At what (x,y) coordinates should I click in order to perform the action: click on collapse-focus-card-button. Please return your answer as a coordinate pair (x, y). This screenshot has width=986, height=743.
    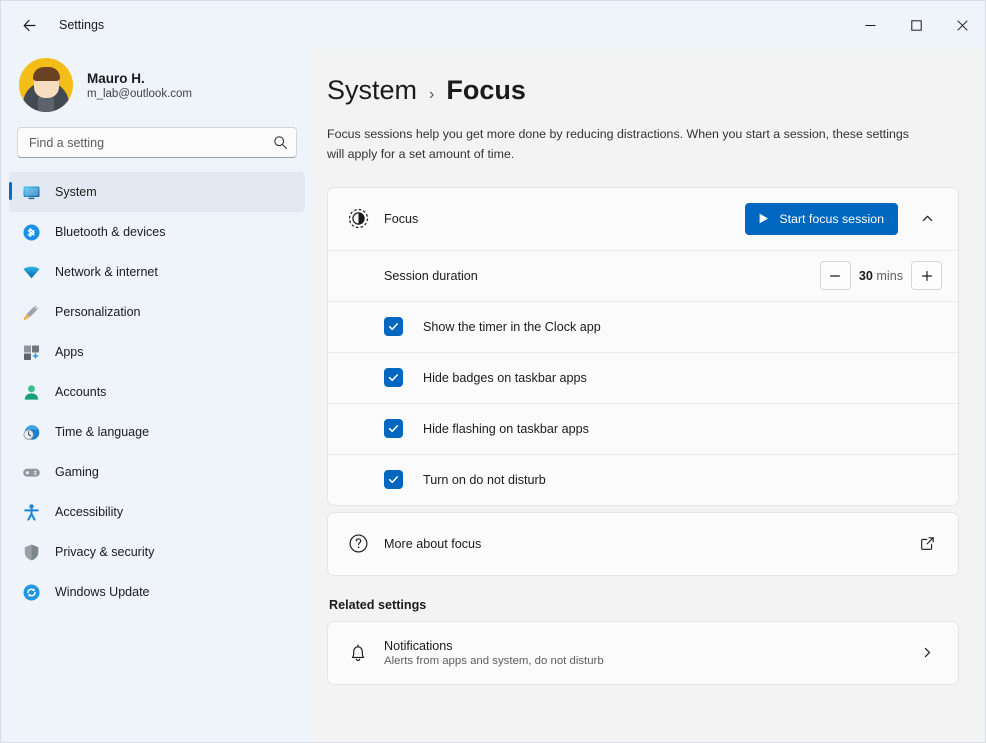
    Looking at the image, I should click on (927, 219).